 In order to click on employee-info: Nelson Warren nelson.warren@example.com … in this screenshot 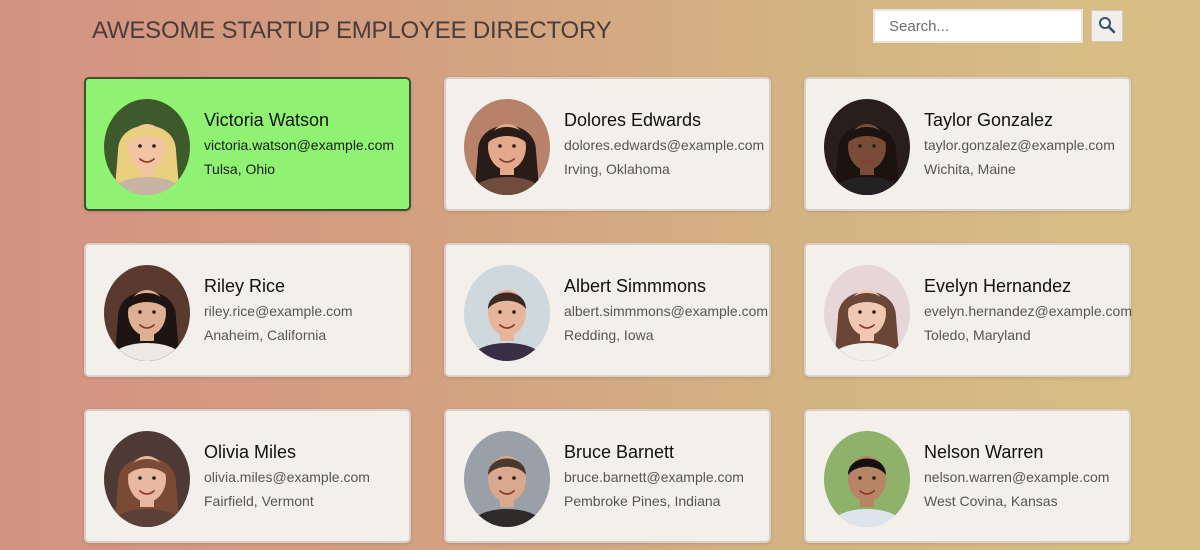, I will do `click(1024, 475)`.